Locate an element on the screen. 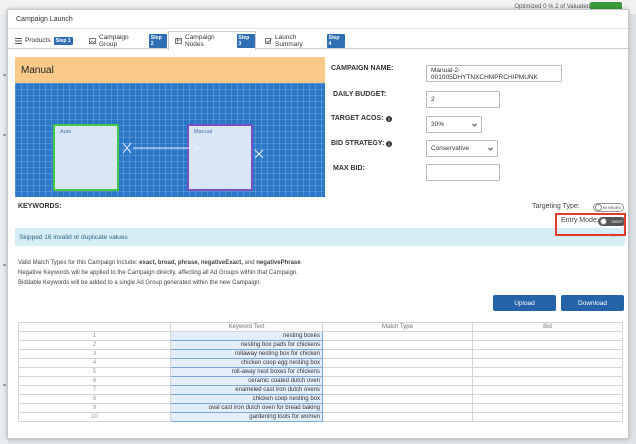 The width and height of the screenshot is (636, 444). step-badge: Step 3 is located at coordinates (245, 41).